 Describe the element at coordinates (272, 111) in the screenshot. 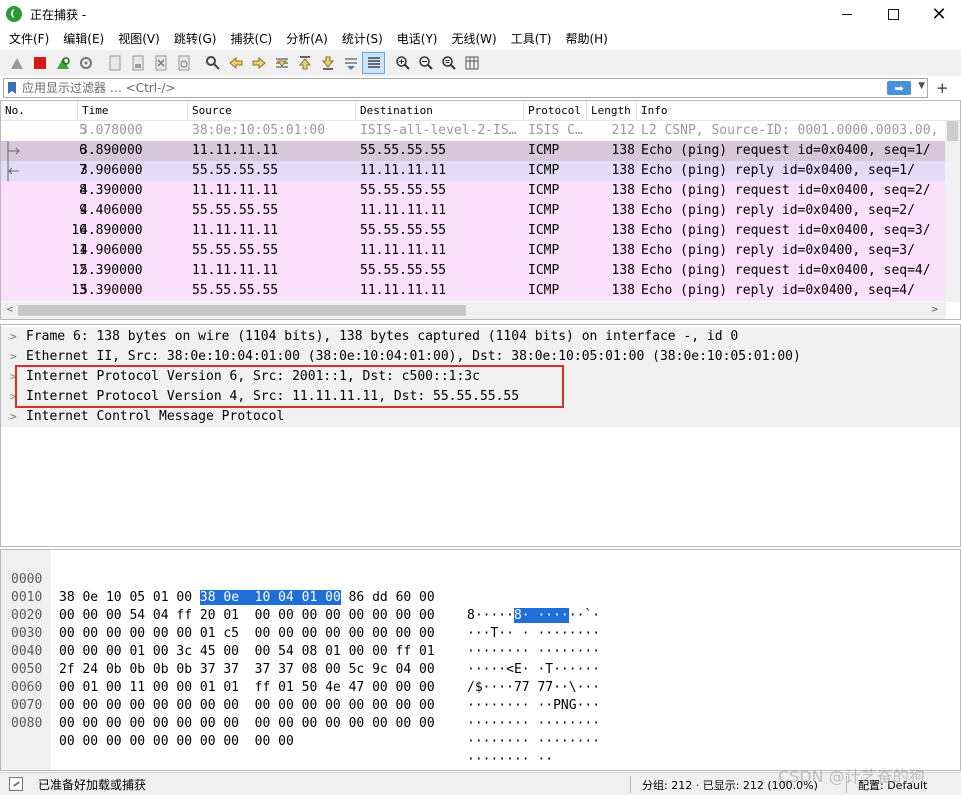

I see `column-header-source: Source` at that location.